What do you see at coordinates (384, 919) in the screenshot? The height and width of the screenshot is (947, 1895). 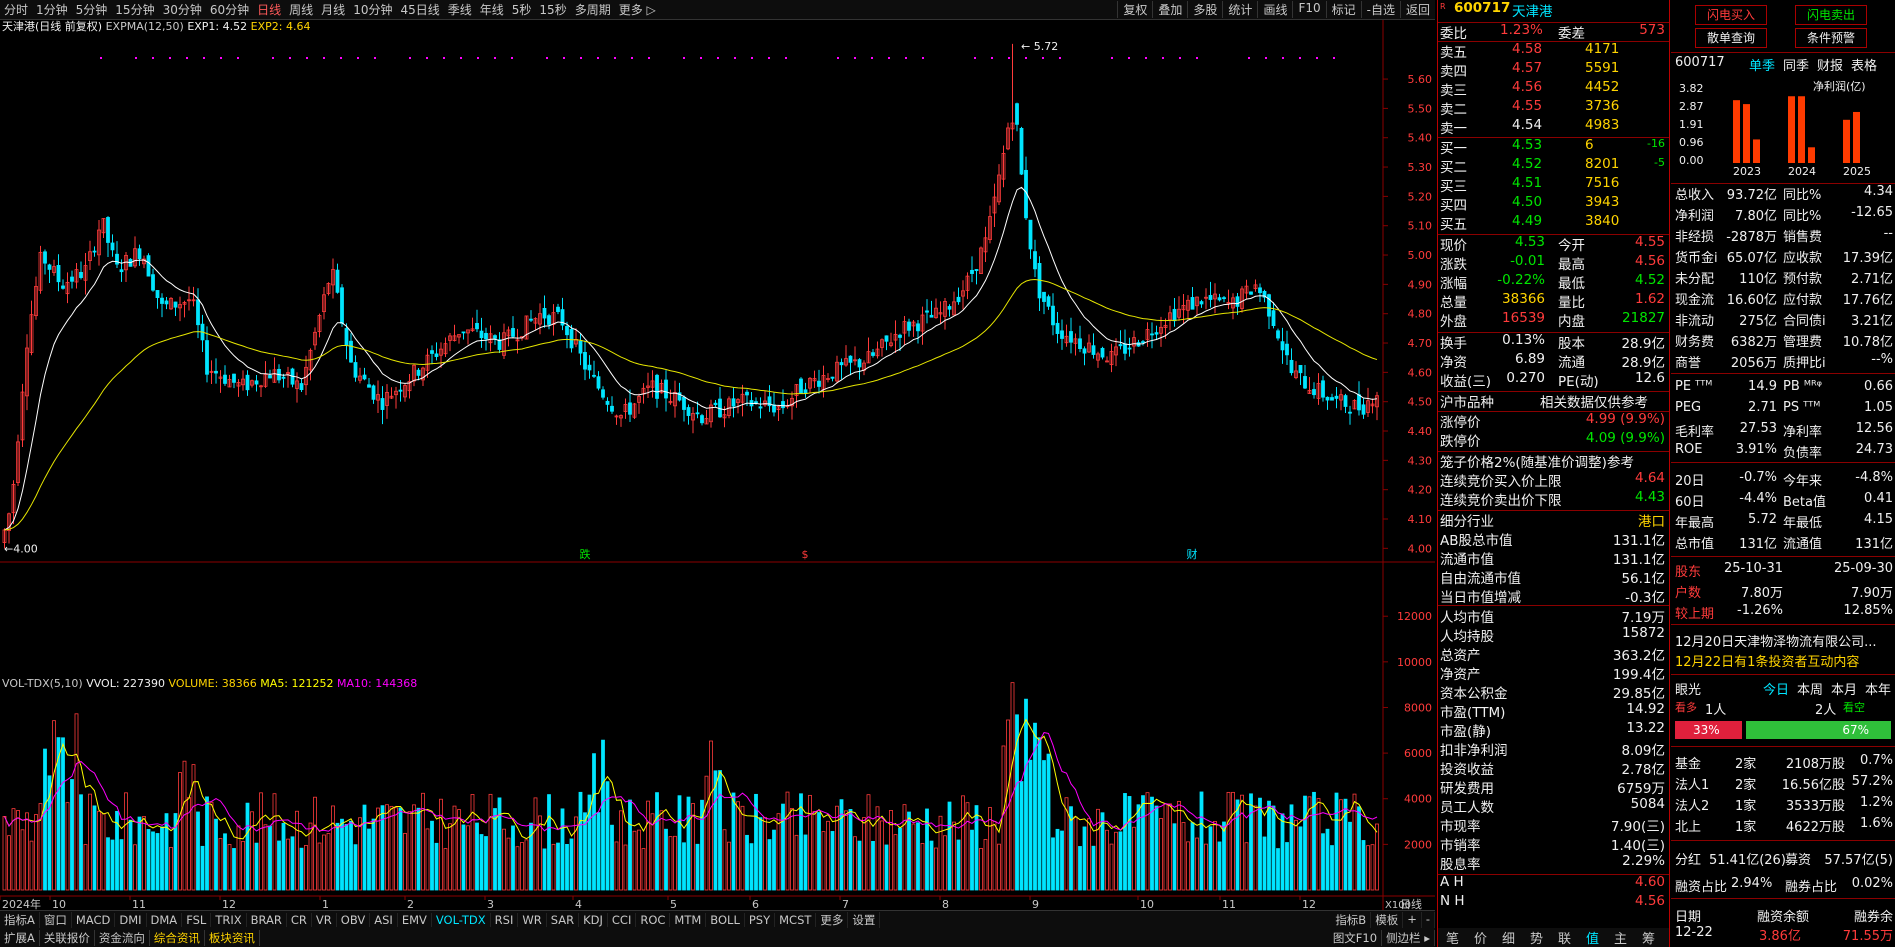 I see `indicator-tab-11: ASI` at bounding box center [384, 919].